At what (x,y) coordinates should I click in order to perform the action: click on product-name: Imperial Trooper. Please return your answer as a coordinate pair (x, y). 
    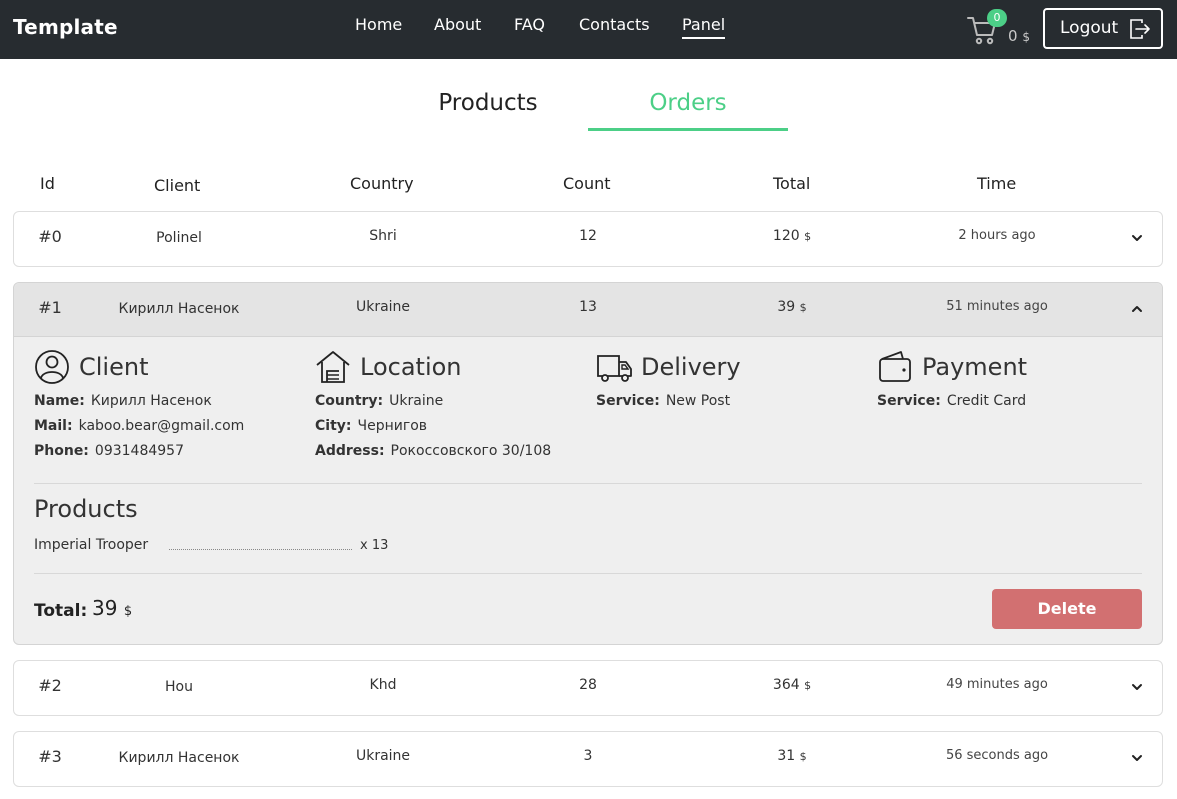
    Looking at the image, I should click on (91, 545).